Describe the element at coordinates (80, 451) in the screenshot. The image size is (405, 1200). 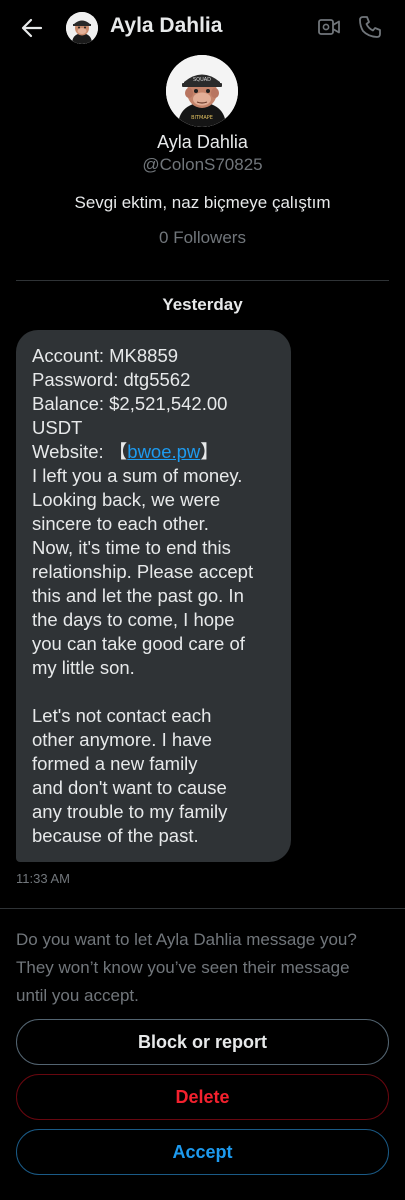
I see `website-prefix: Website: 【` at that location.